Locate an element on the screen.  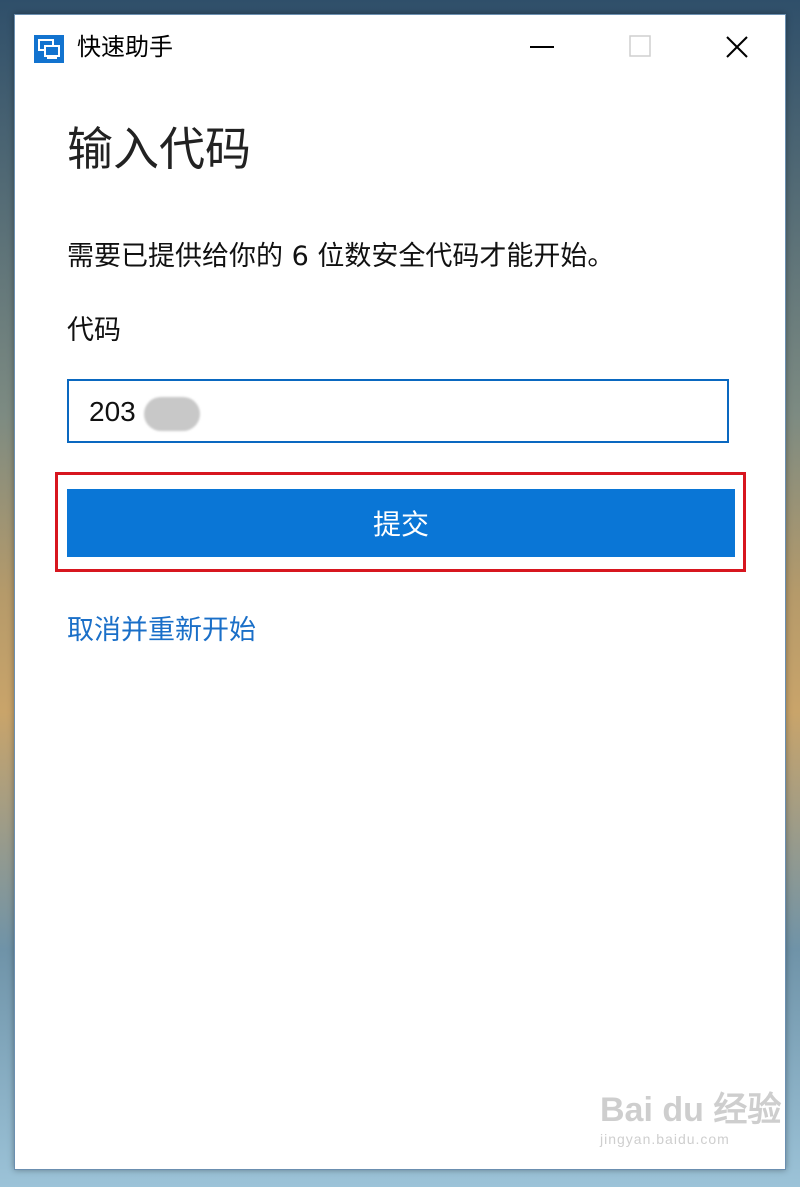
submit-button: 提交 is located at coordinates (401, 523).